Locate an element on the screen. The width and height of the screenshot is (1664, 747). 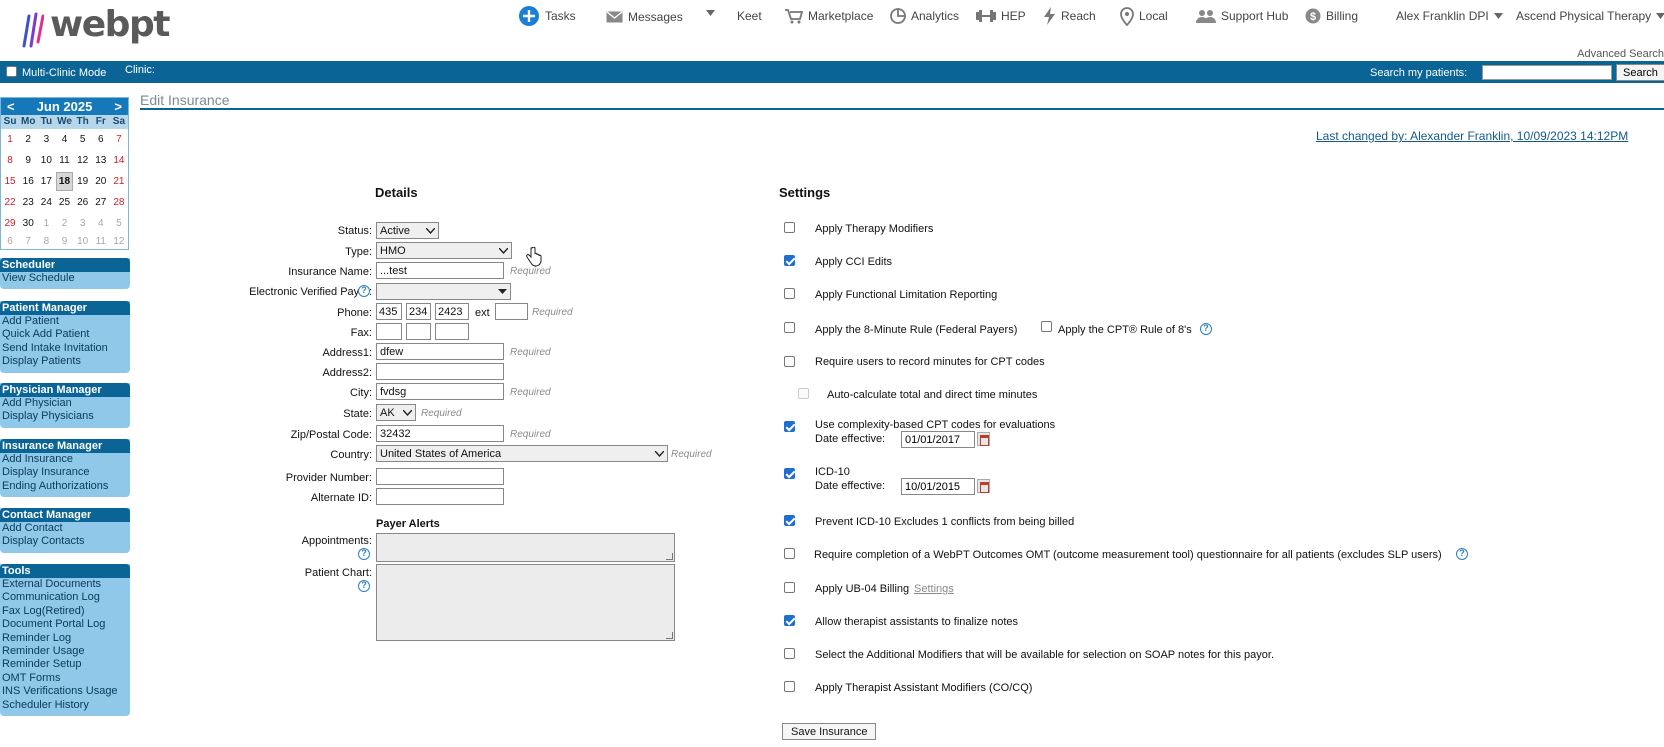
save-insurance-button: Save Insurance is located at coordinates (829, 731).